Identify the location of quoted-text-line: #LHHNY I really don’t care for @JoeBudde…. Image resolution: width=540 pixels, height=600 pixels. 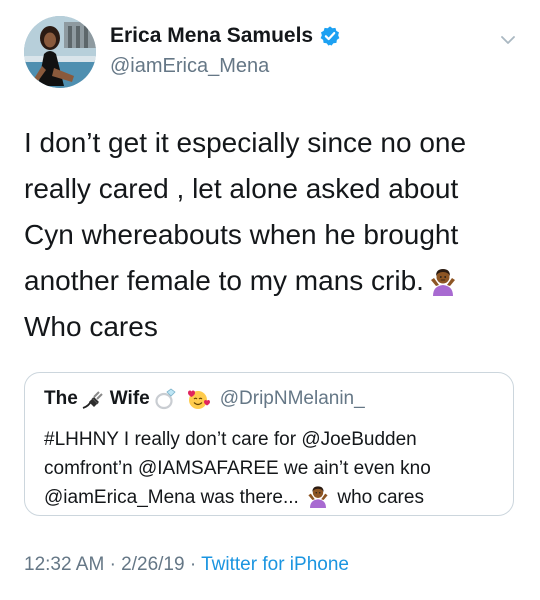
(230, 439).